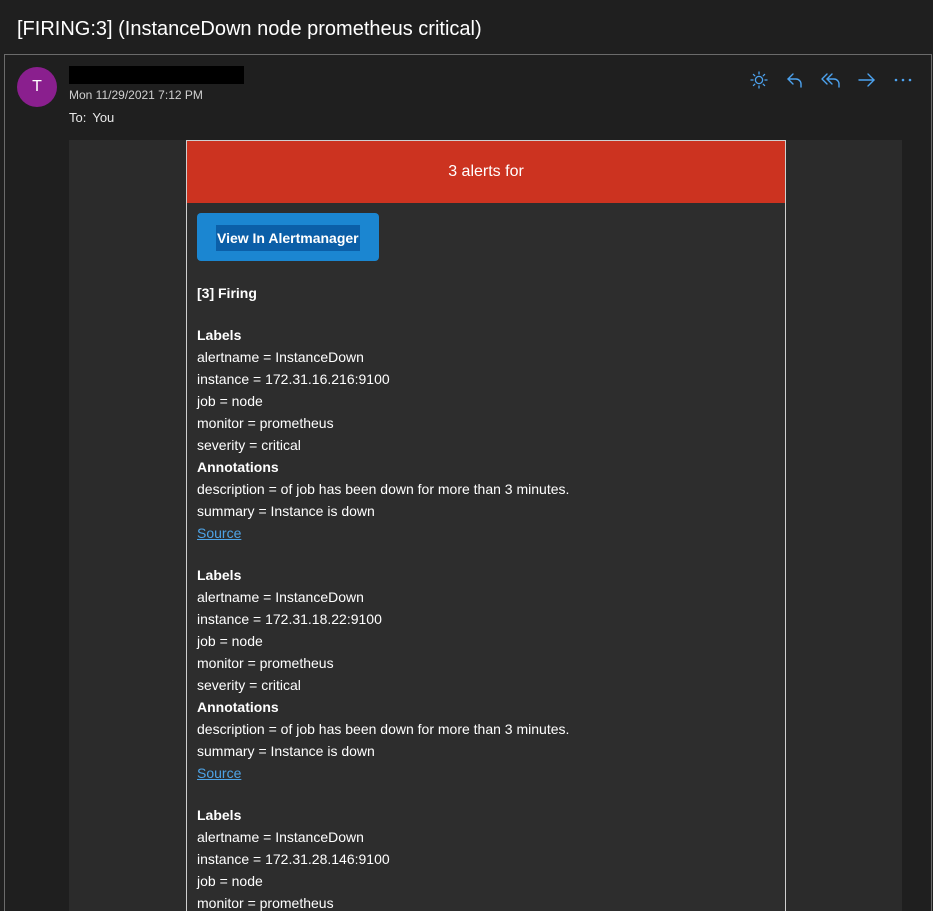 This screenshot has height=911, width=933. I want to click on to-label: To:, so click(78, 117).